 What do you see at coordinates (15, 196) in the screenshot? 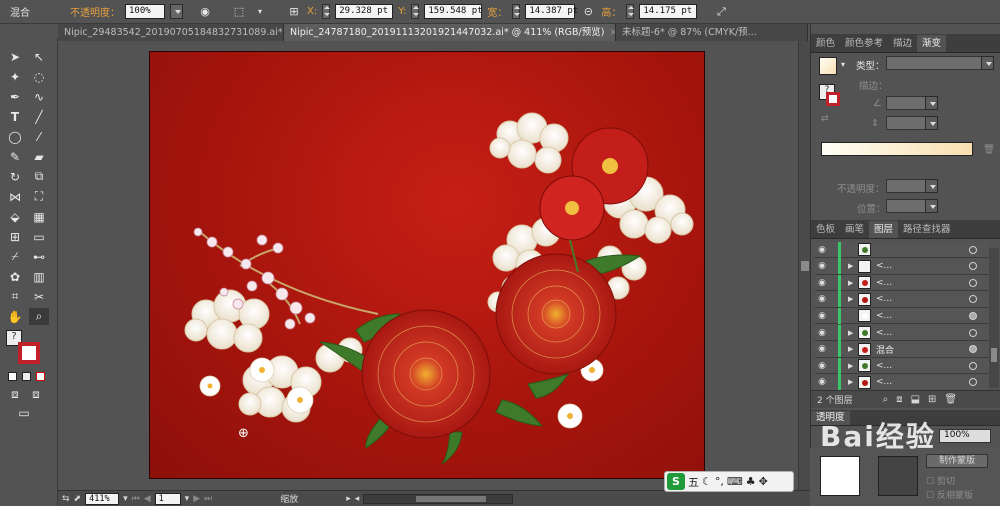
I see `width-tool-icon: ⋈` at bounding box center [15, 196].